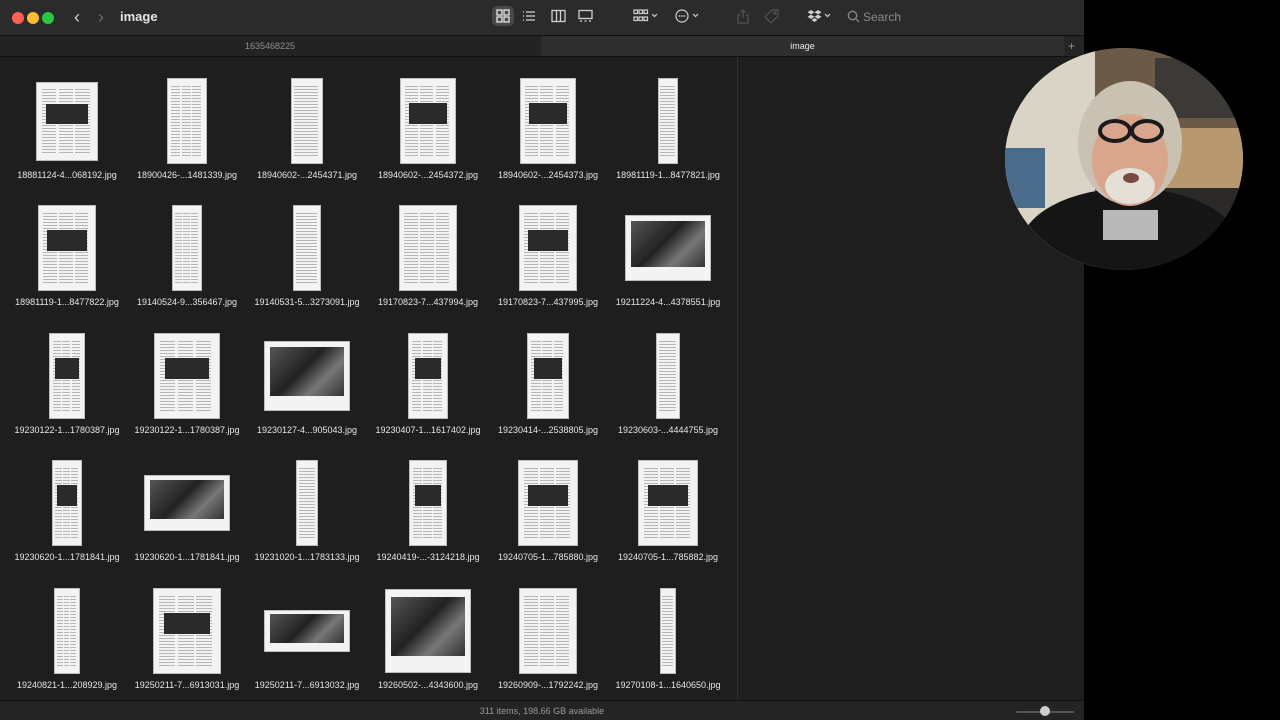 This screenshot has width=1280, height=720. I want to click on file-item: 19230414-...2538805.jpg, so click(548, 393).